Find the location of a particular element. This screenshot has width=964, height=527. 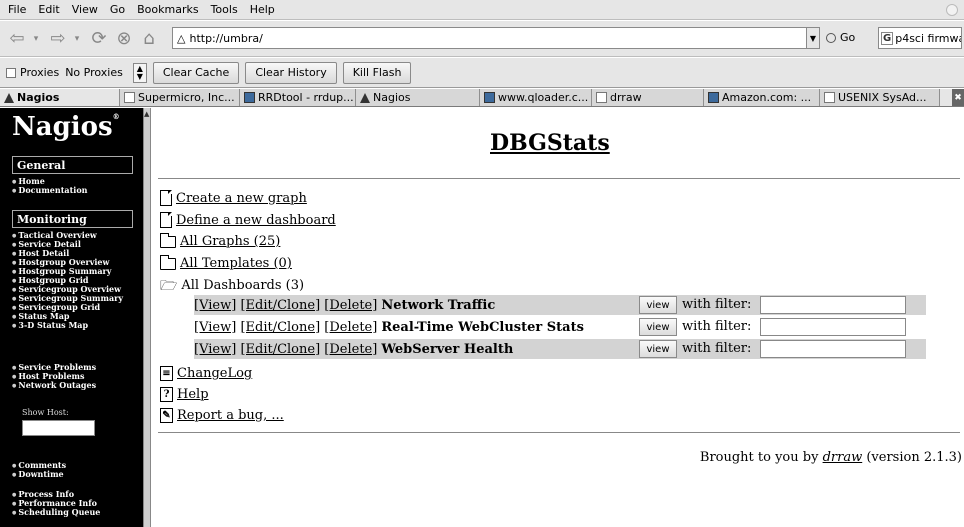

help-item: ? Help is located at coordinates (184, 394).